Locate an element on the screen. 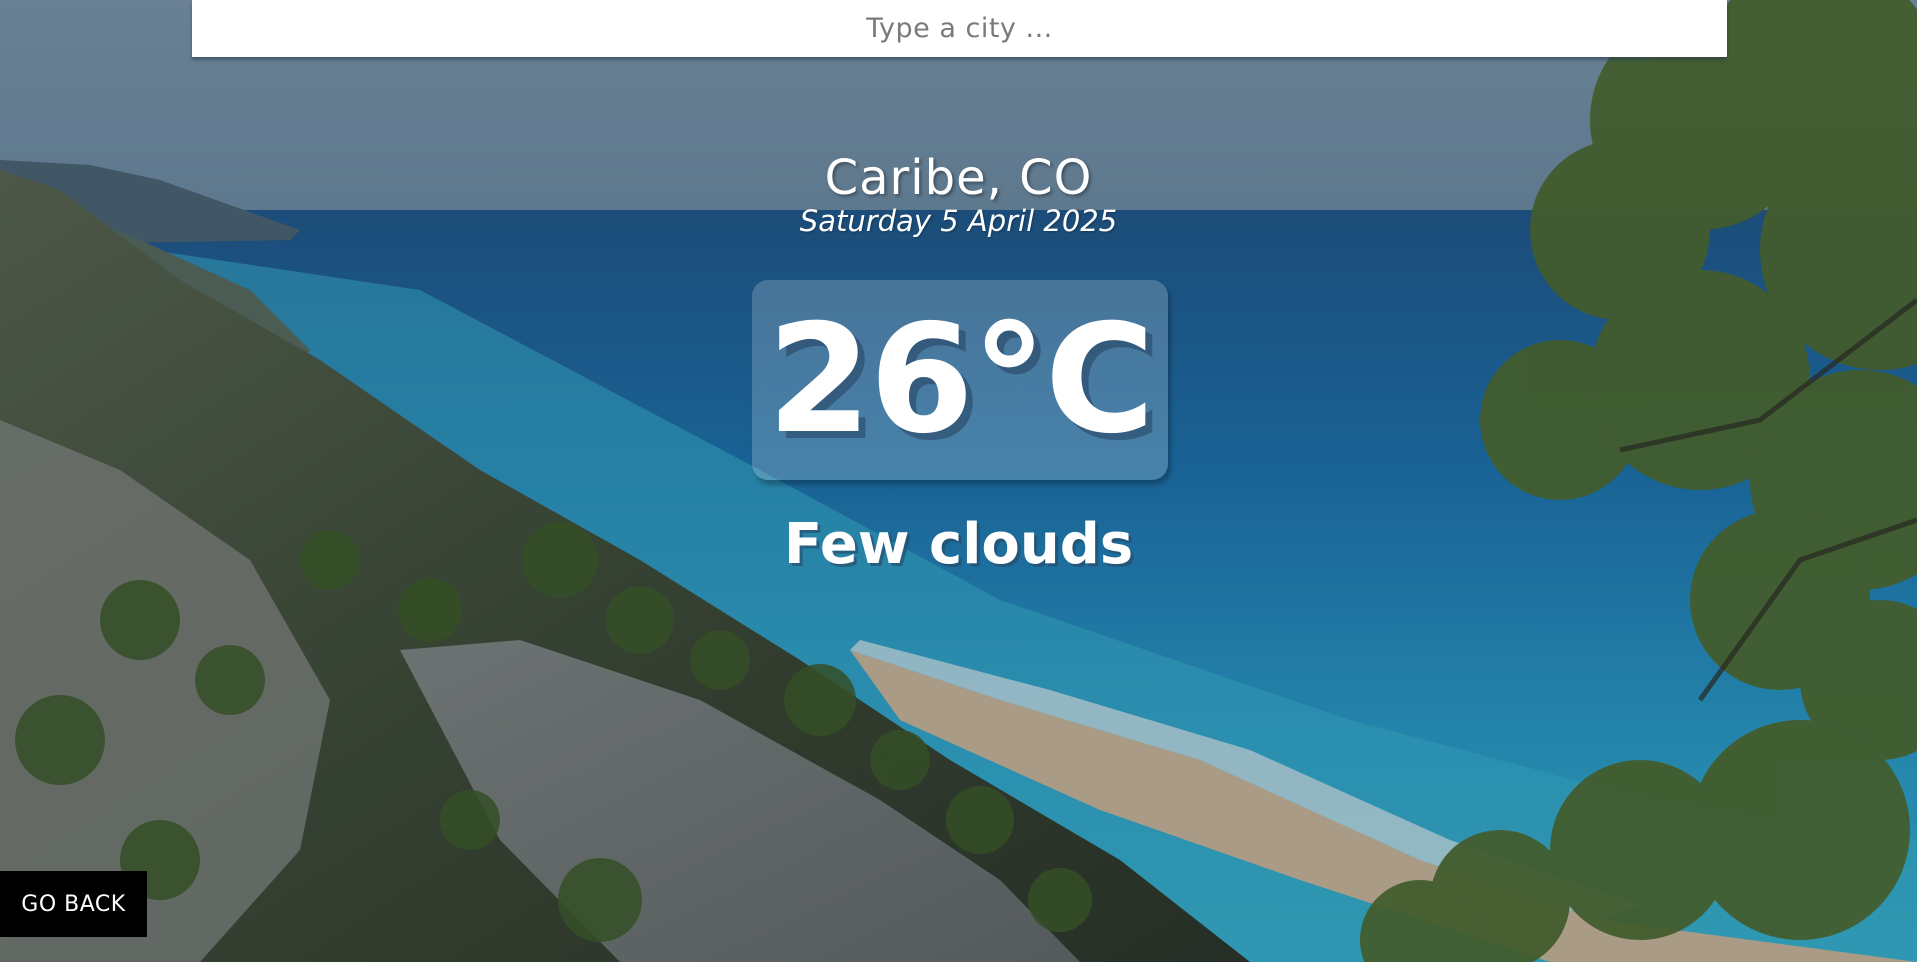 The width and height of the screenshot is (1917, 962). search-bar is located at coordinates (959, 29).